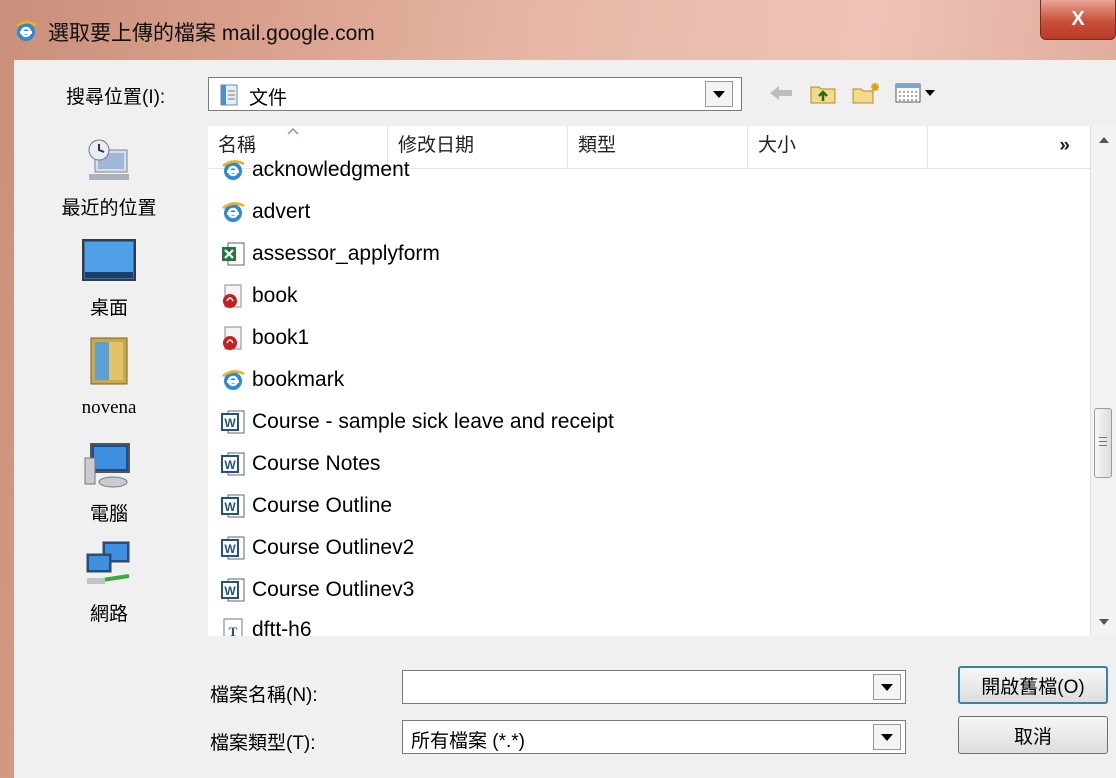 Image resolution: width=1116 pixels, height=778 pixels. Describe the element at coordinates (108, 308) in the screenshot. I see `places-desktop-label: 桌面` at that location.